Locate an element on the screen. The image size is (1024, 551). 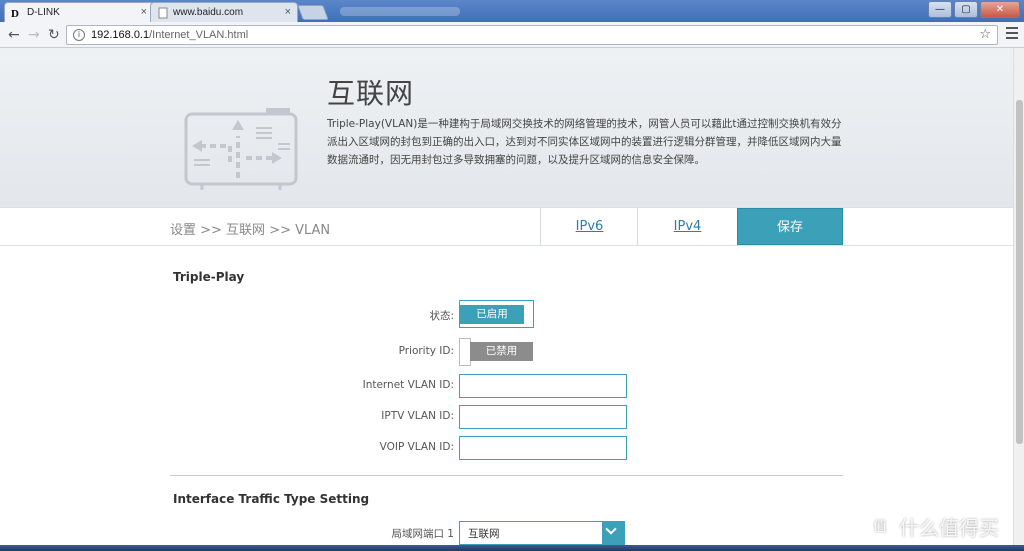
section-divider is located at coordinates (506, 475).